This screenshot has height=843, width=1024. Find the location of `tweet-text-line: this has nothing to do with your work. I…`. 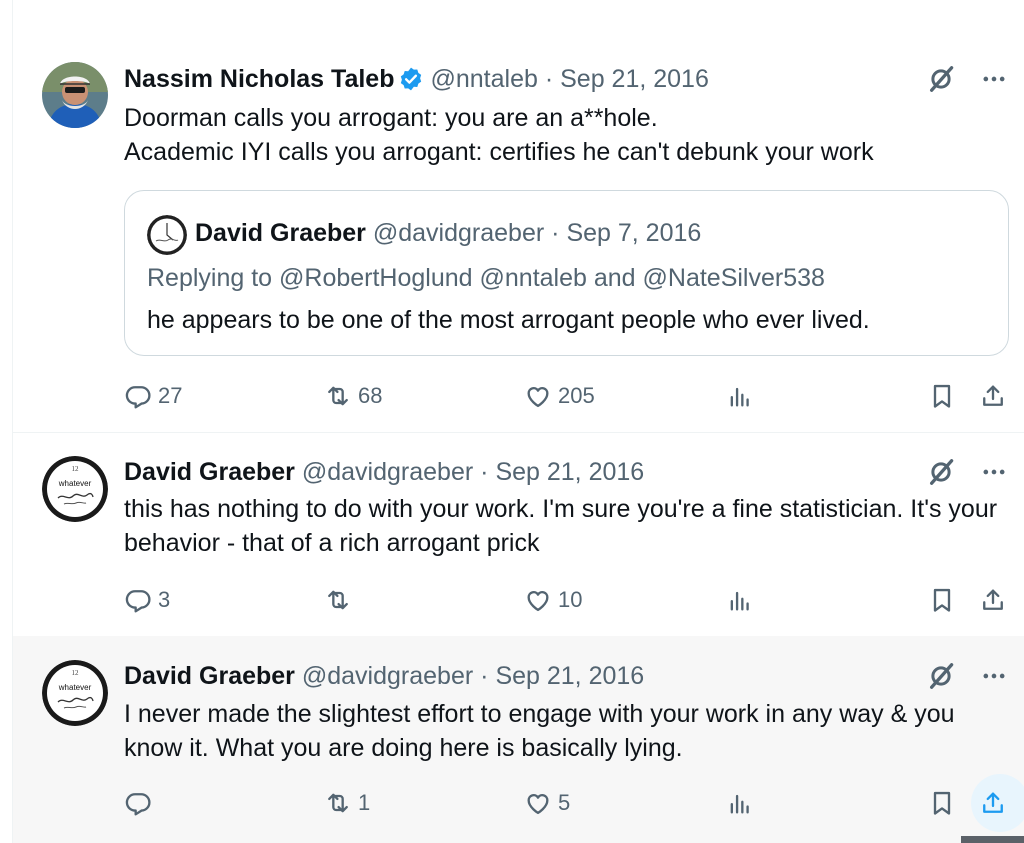

tweet-text-line: this has nothing to do with your work. I… is located at coordinates (561, 526).